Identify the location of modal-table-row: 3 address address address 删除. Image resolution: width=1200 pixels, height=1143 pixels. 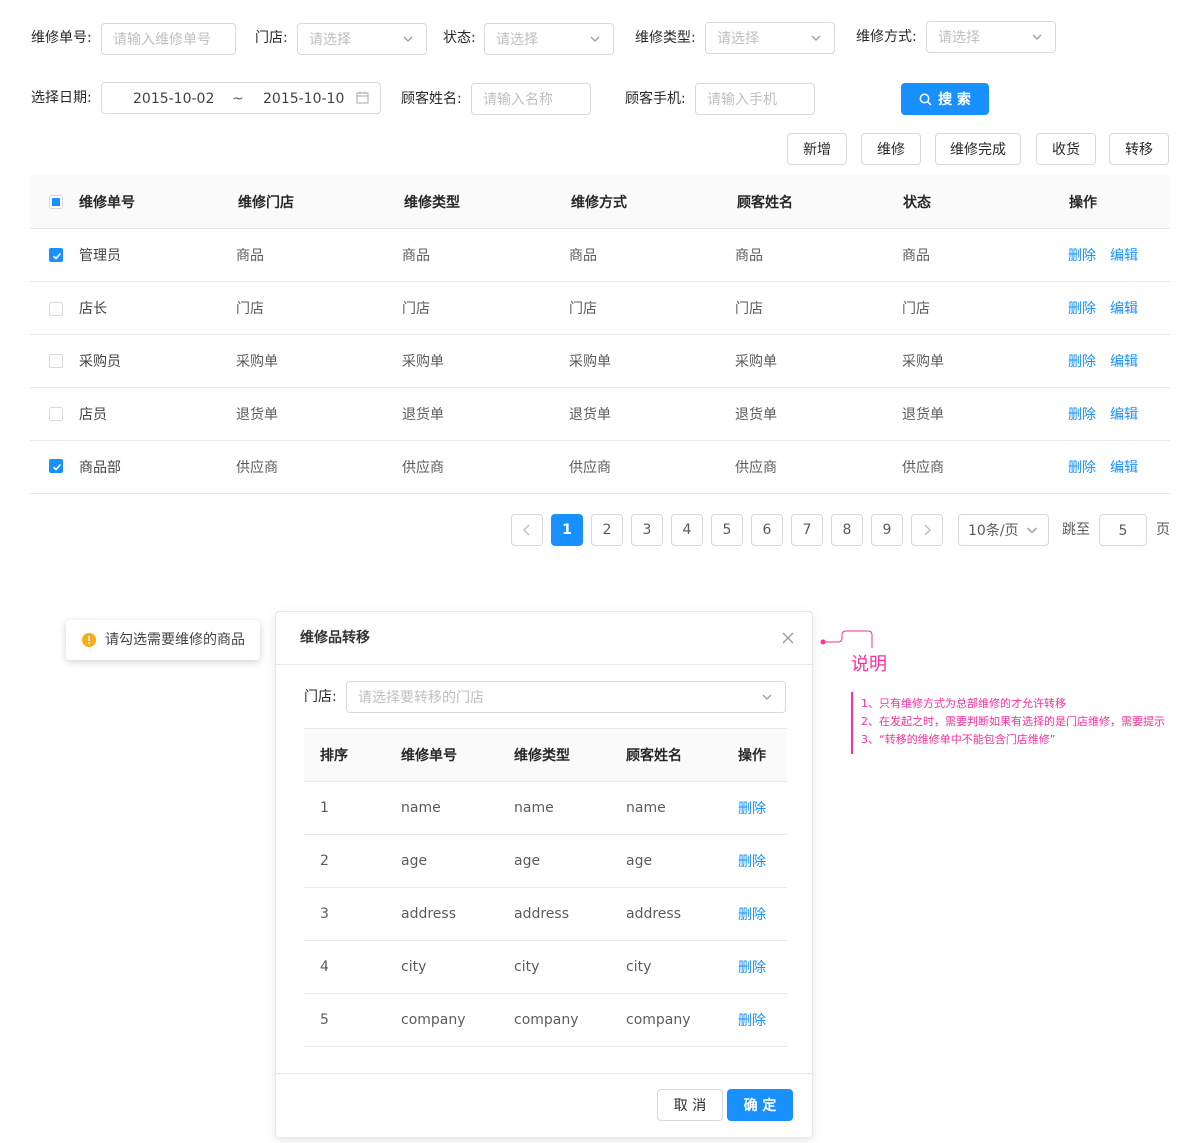
(545, 914).